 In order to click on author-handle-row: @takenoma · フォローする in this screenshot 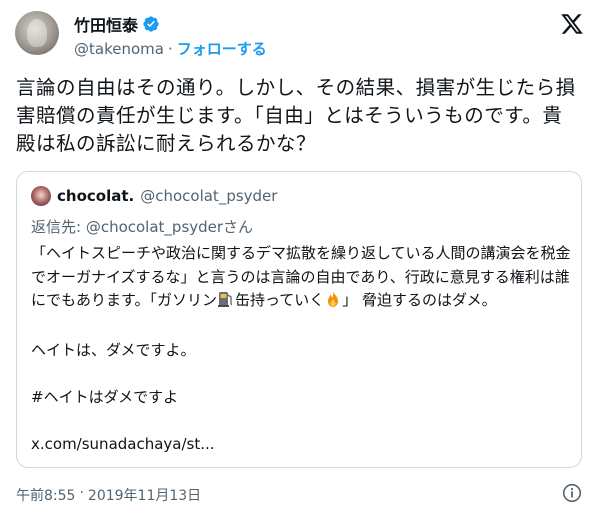, I will do `click(170, 48)`.